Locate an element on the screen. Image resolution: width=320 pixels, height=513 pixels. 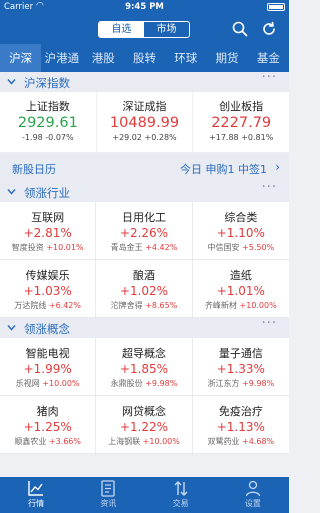
concept-name: 网贷概念 is located at coordinates (143, 411).